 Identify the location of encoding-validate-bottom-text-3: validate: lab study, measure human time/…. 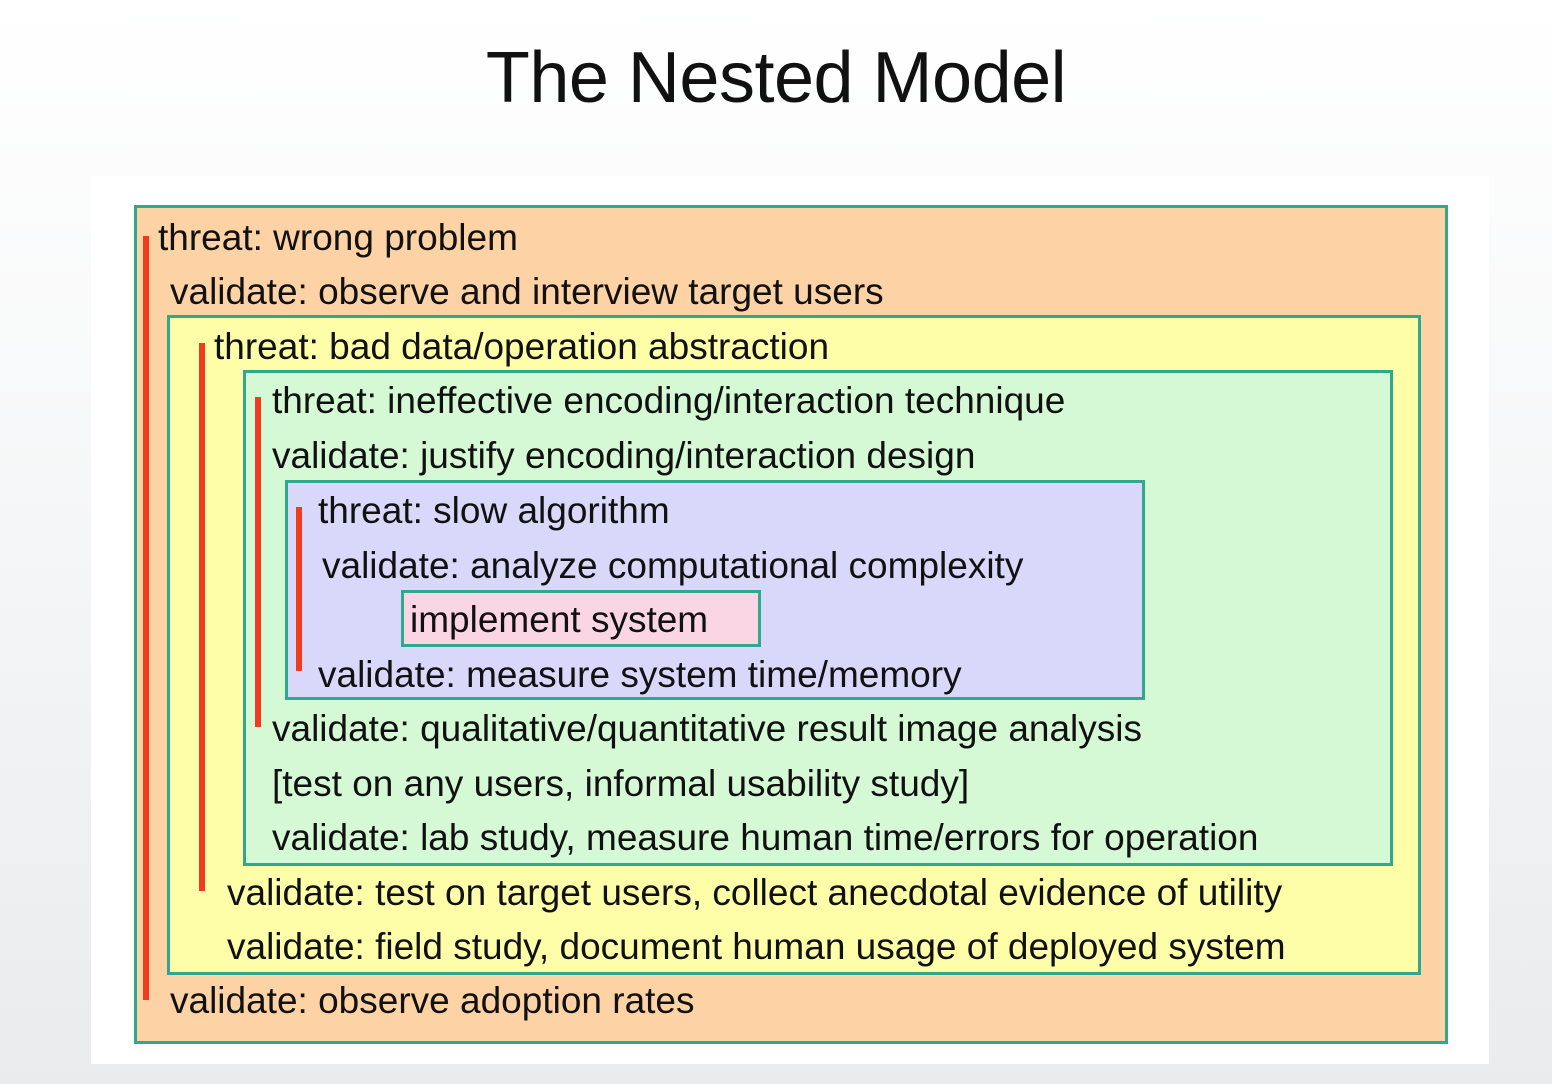
(765, 837).